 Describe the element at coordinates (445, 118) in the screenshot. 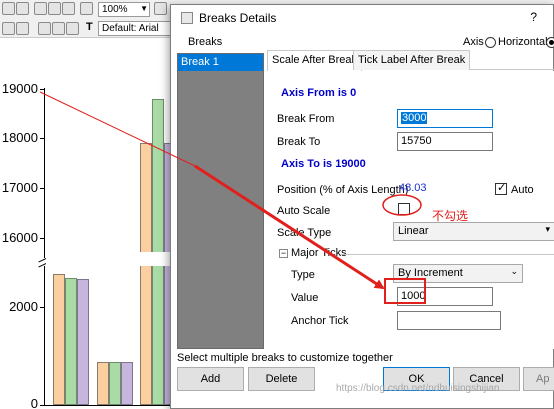

I see `break-from-input: 3000` at that location.